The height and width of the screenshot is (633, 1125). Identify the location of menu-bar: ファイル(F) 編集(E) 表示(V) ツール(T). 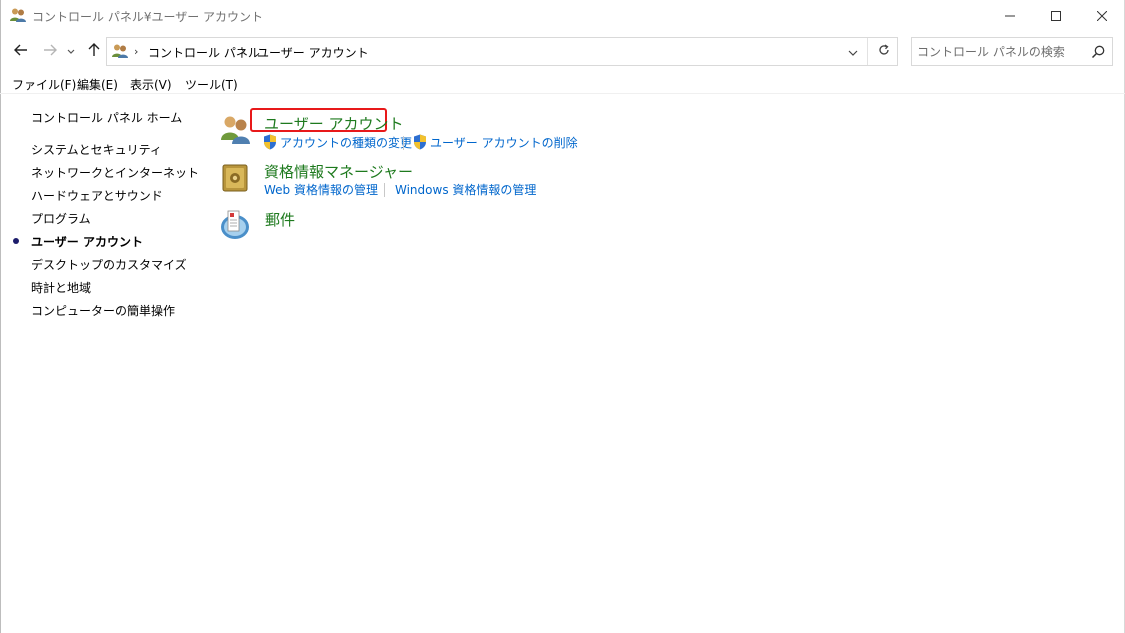
(562, 83).